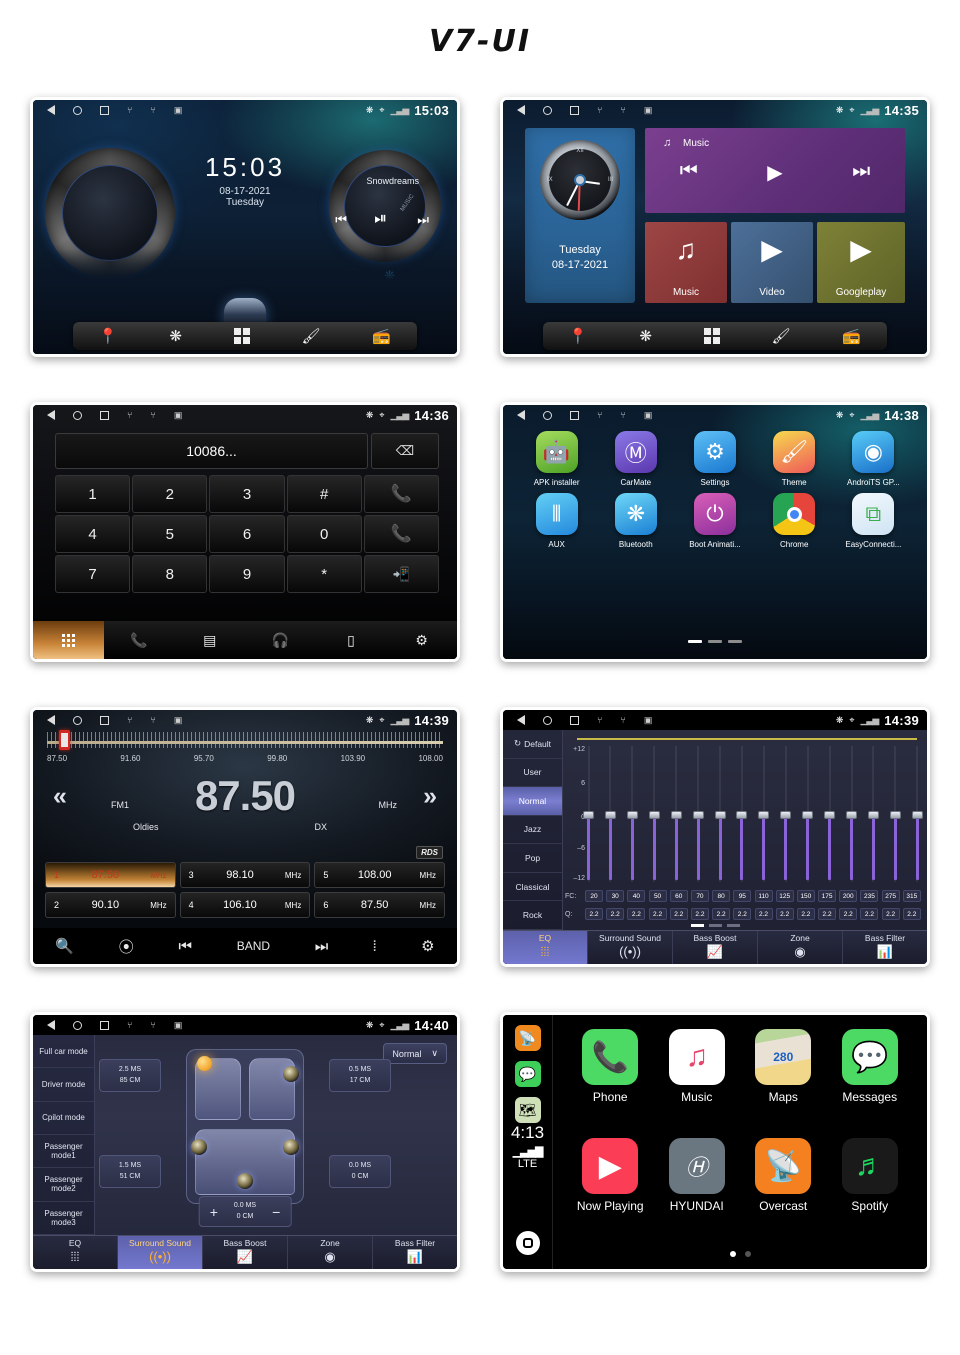  Describe the element at coordinates (253, 946) in the screenshot. I see `band-button: BAND` at that location.